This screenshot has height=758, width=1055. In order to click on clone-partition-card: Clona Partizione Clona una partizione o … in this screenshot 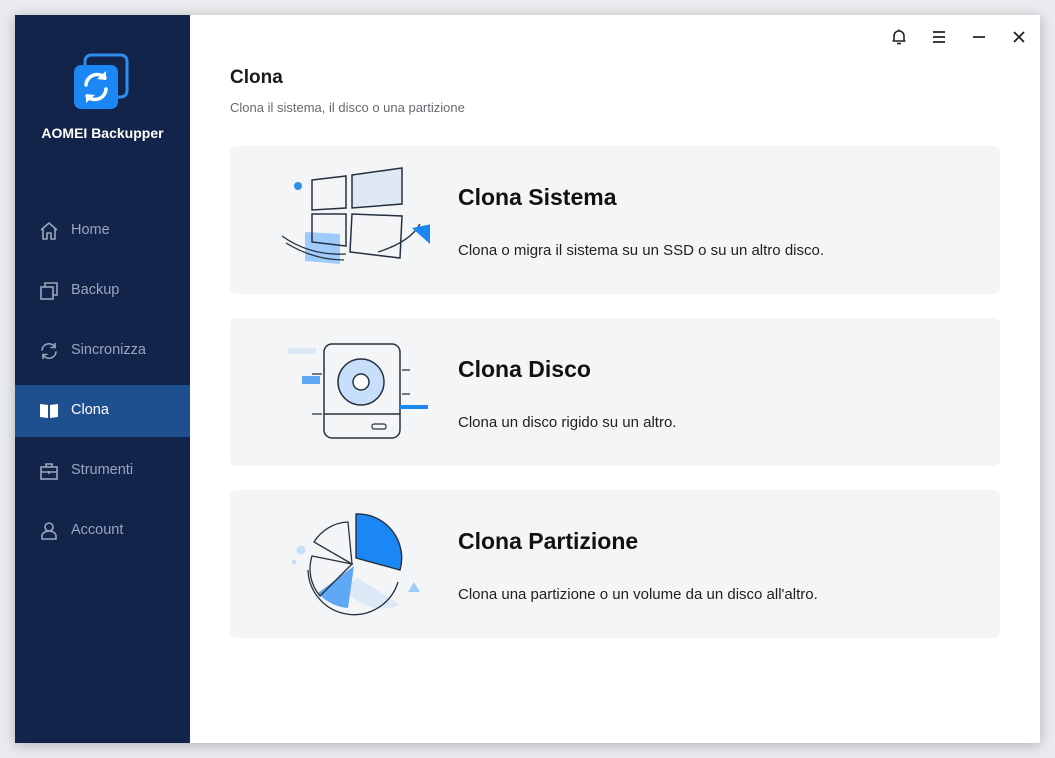, I will do `click(615, 564)`.